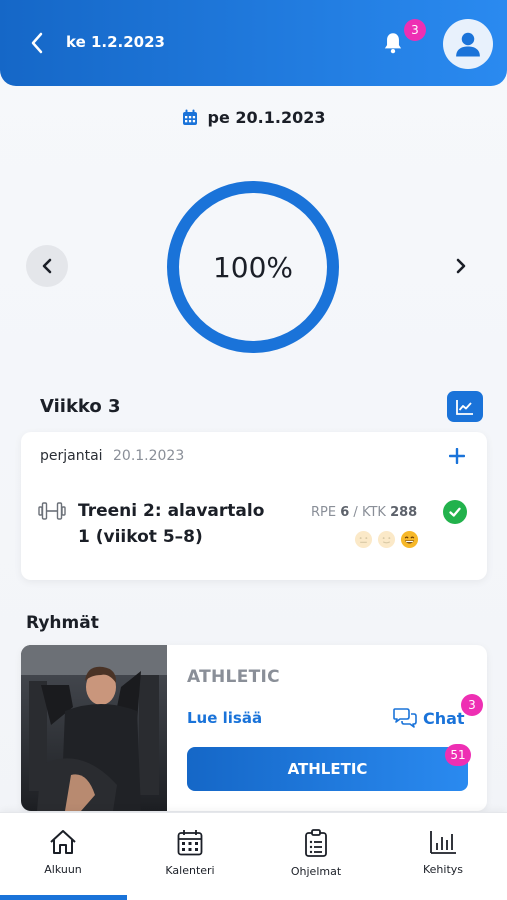  What do you see at coordinates (115, 42) in the screenshot?
I see `header-date: ke 1.2.2023` at bounding box center [115, 42].